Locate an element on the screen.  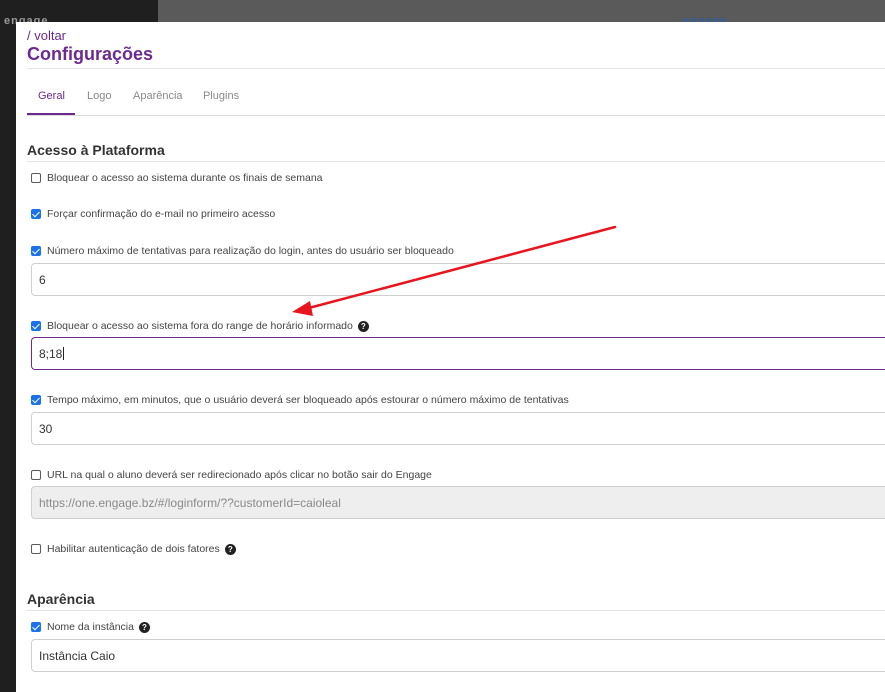
tab-geral: Geral is located at coordinates (51, 96).